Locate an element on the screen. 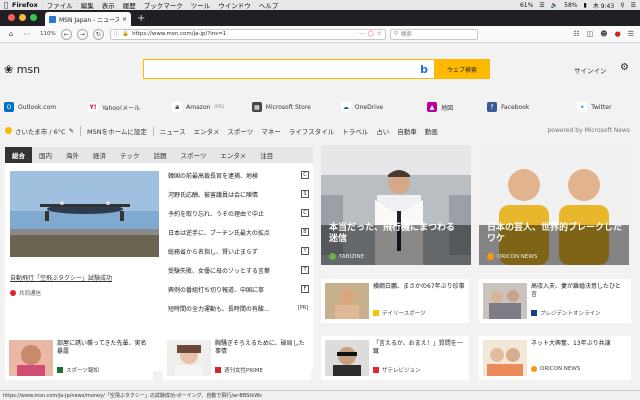 The height and width of the screenshot is (400, 640). web-search-input: b is located at coordinates (288, 69).